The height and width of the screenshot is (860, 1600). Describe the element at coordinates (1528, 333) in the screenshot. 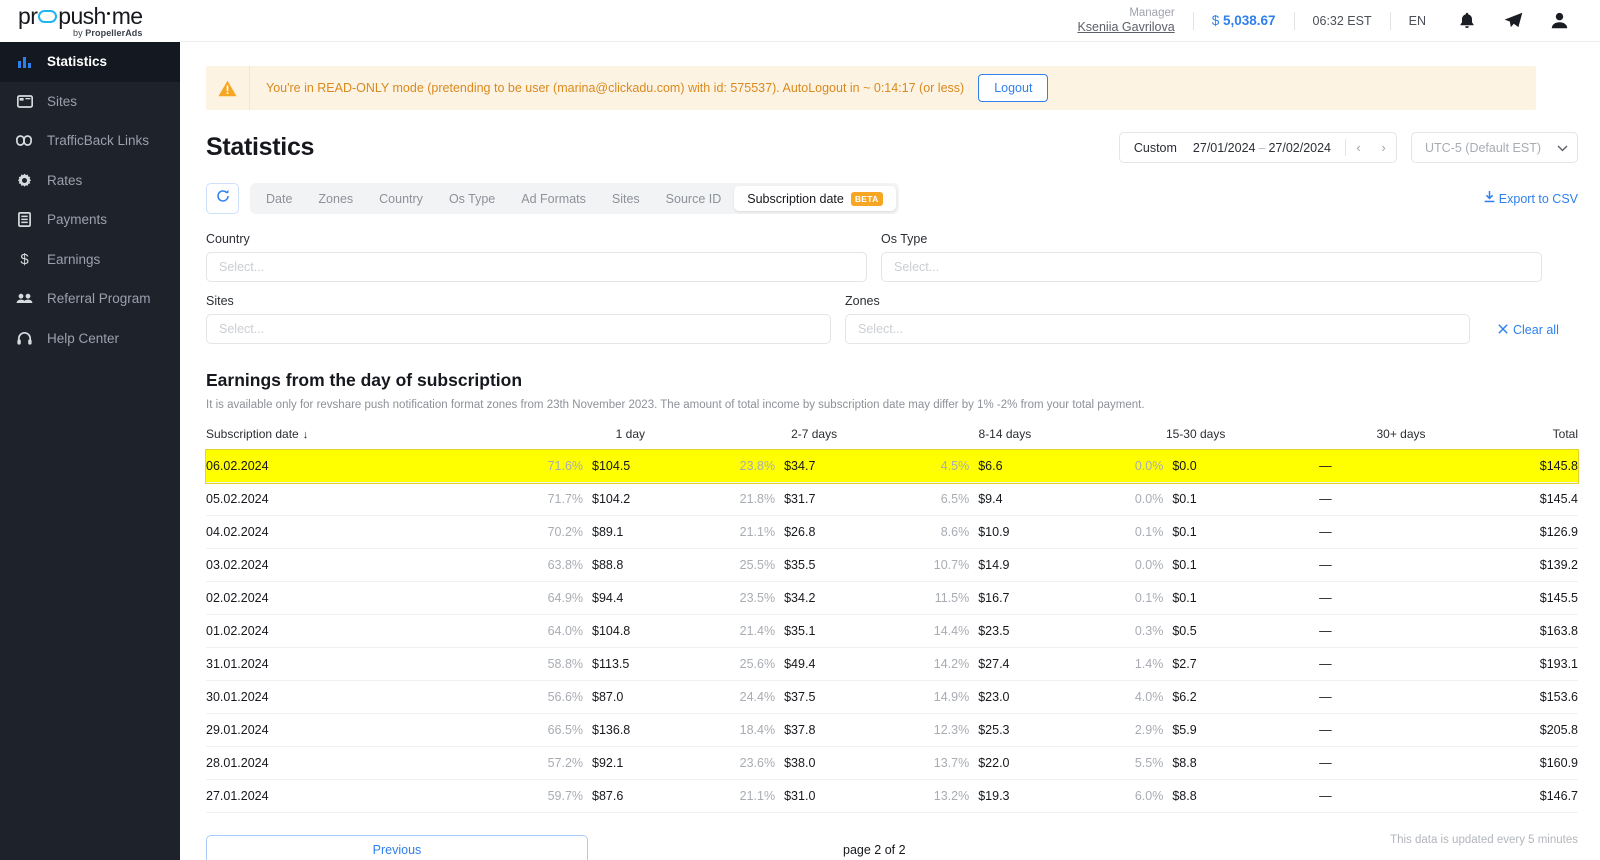

I see `clear-all-filters-button: Clear all` at that location.